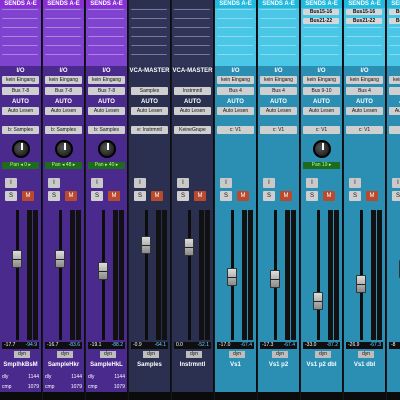 The height and width of the screenshot is (400, 400). What do you see at coordinates (394, 365) in the screenshot?
I see `track-name` at bounding box center [394, 365].